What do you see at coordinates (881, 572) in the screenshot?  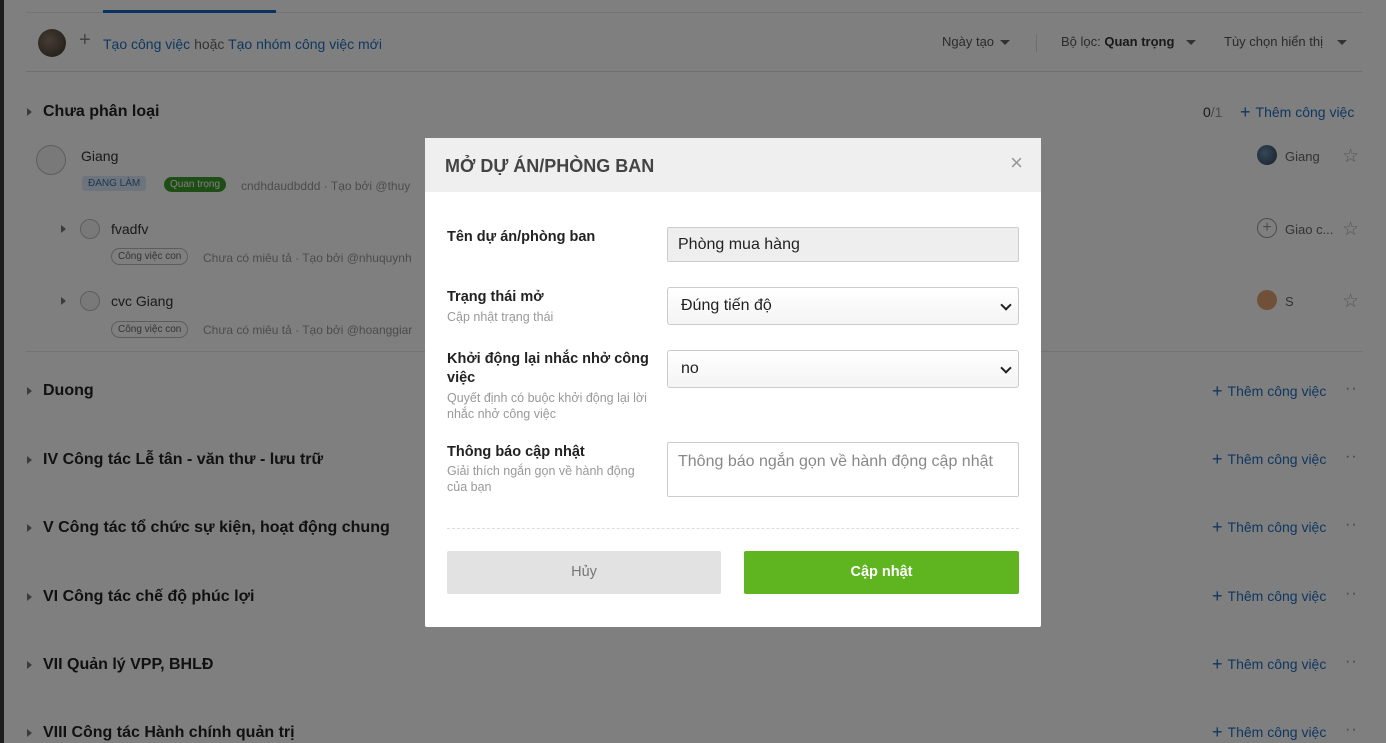 I see `update-button: Cập nhật` at bounding box center [881, 572].